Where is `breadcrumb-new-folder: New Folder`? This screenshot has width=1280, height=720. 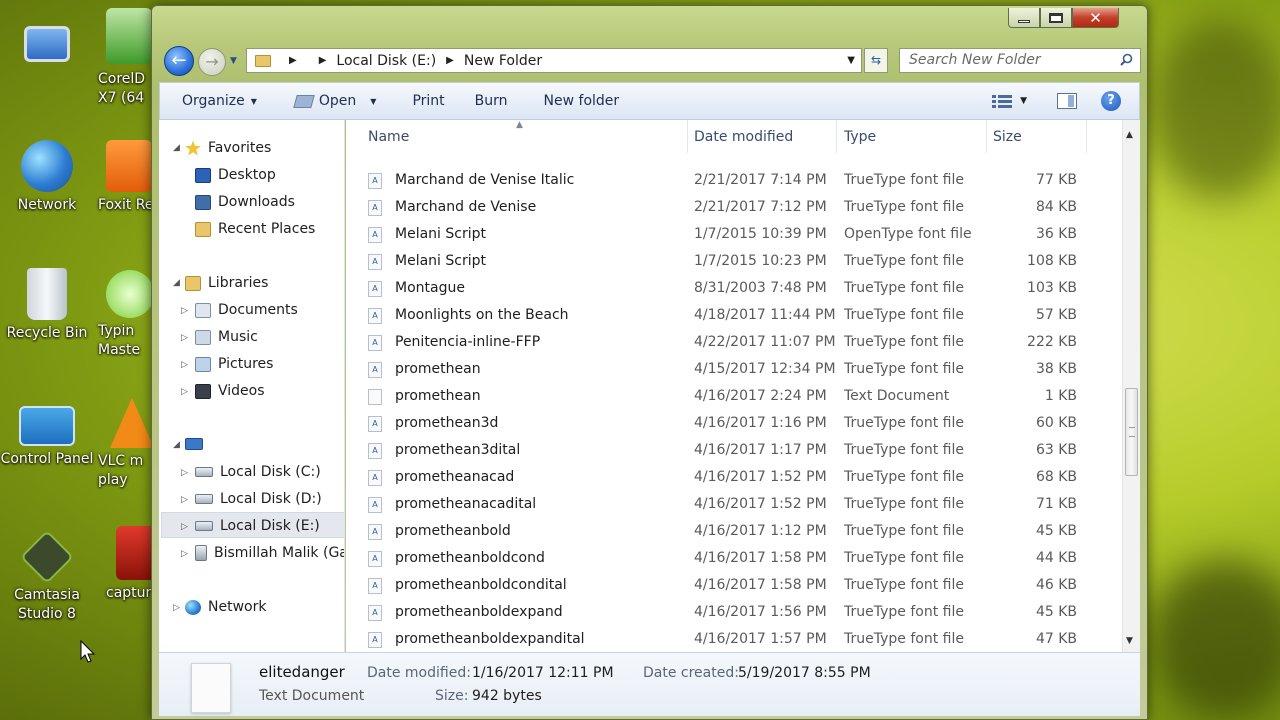 breadcrumb-new-folder: New Folder is located at coordinates (503, 61).